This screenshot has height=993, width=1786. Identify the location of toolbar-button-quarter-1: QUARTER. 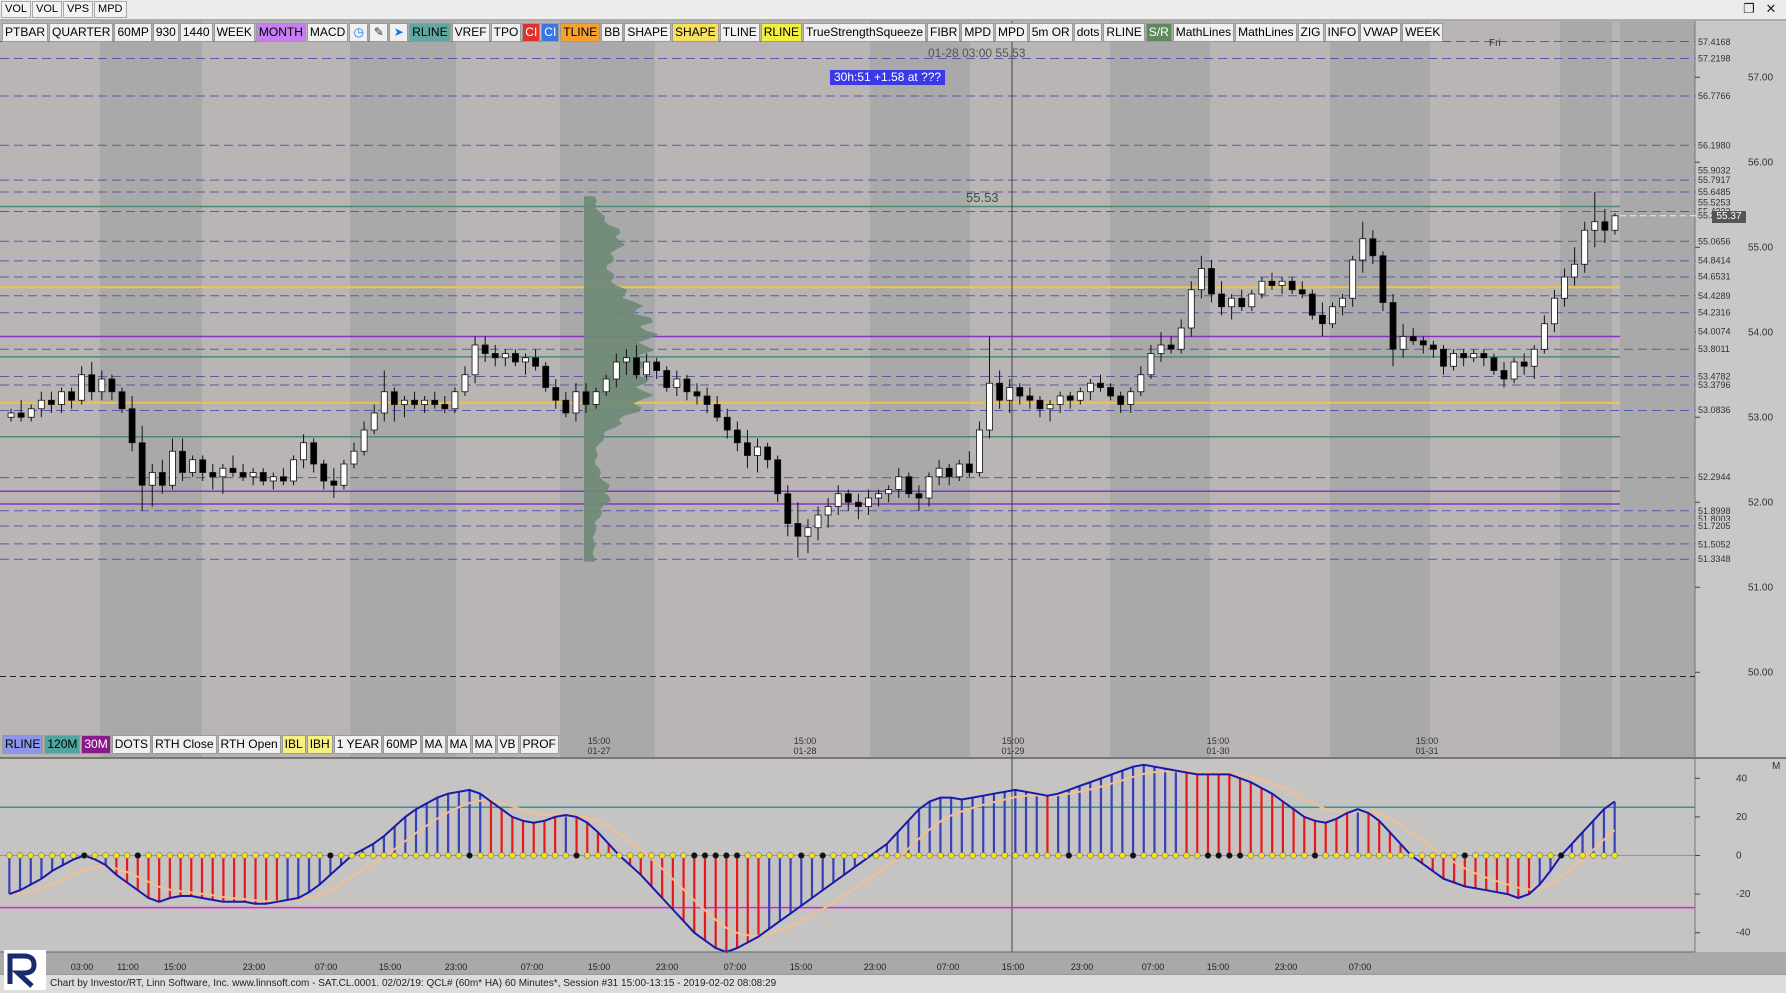
(81, 32).